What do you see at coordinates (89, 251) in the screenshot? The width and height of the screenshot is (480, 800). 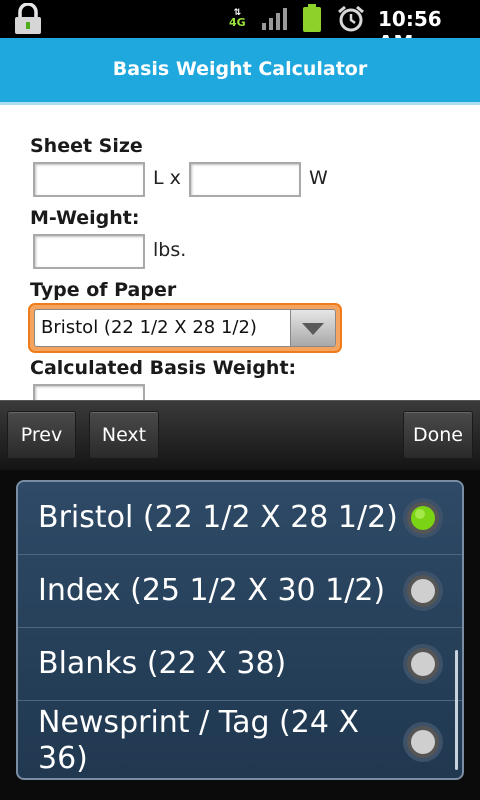 I see `m-weight-input` at bounding box center [89, 251].